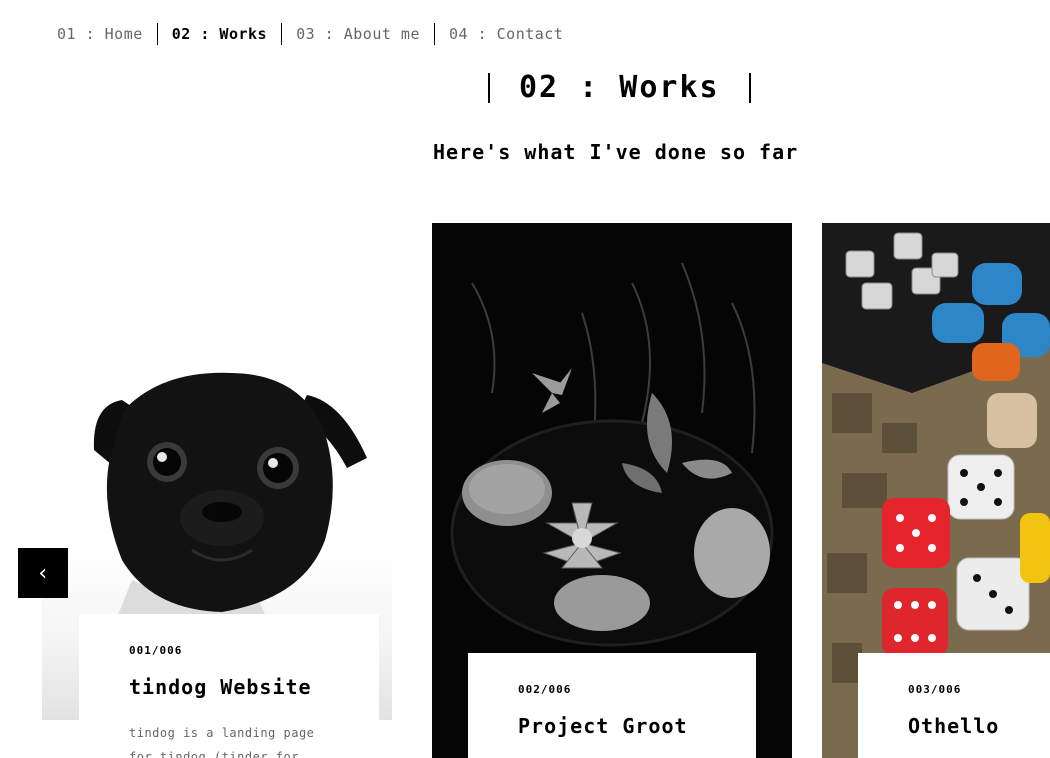  Describe the element at coordinates (612, 705) in the screenshot. I see `card-info-panel: 002/006 Project Groot` at that location.